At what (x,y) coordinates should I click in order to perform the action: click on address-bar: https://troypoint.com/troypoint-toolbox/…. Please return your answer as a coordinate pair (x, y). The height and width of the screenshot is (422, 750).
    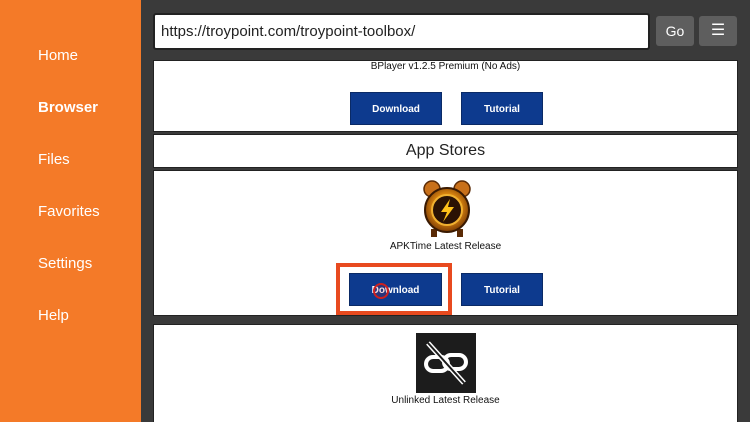
    Looking at the image, I should click on (445, 30).